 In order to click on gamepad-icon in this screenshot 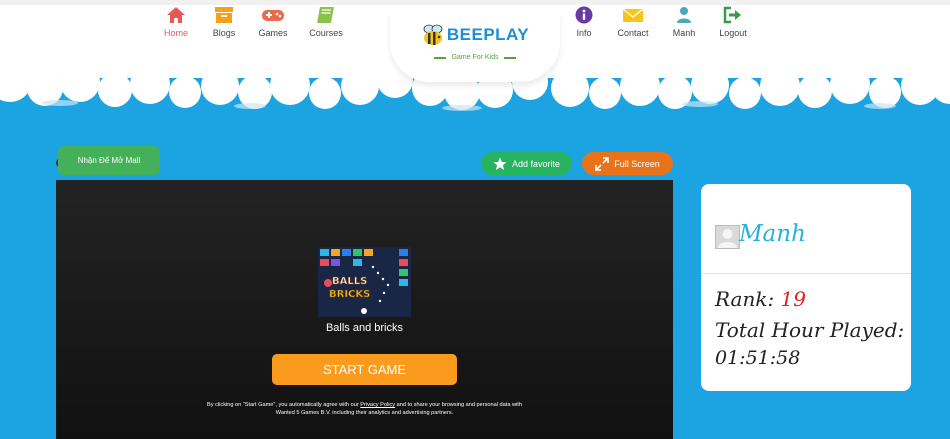, I will do `click(273, 15)`.